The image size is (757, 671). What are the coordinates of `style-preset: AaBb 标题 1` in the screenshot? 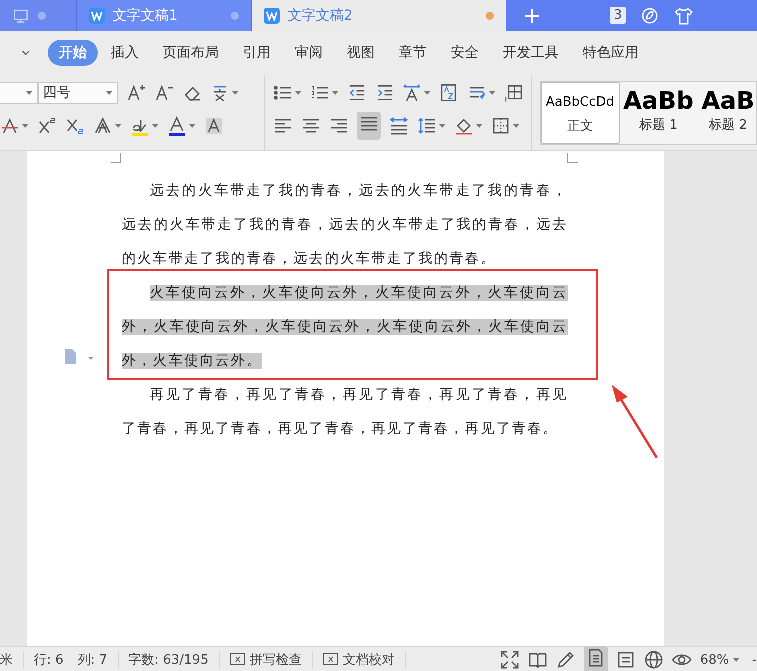 It's located at (659, 113).